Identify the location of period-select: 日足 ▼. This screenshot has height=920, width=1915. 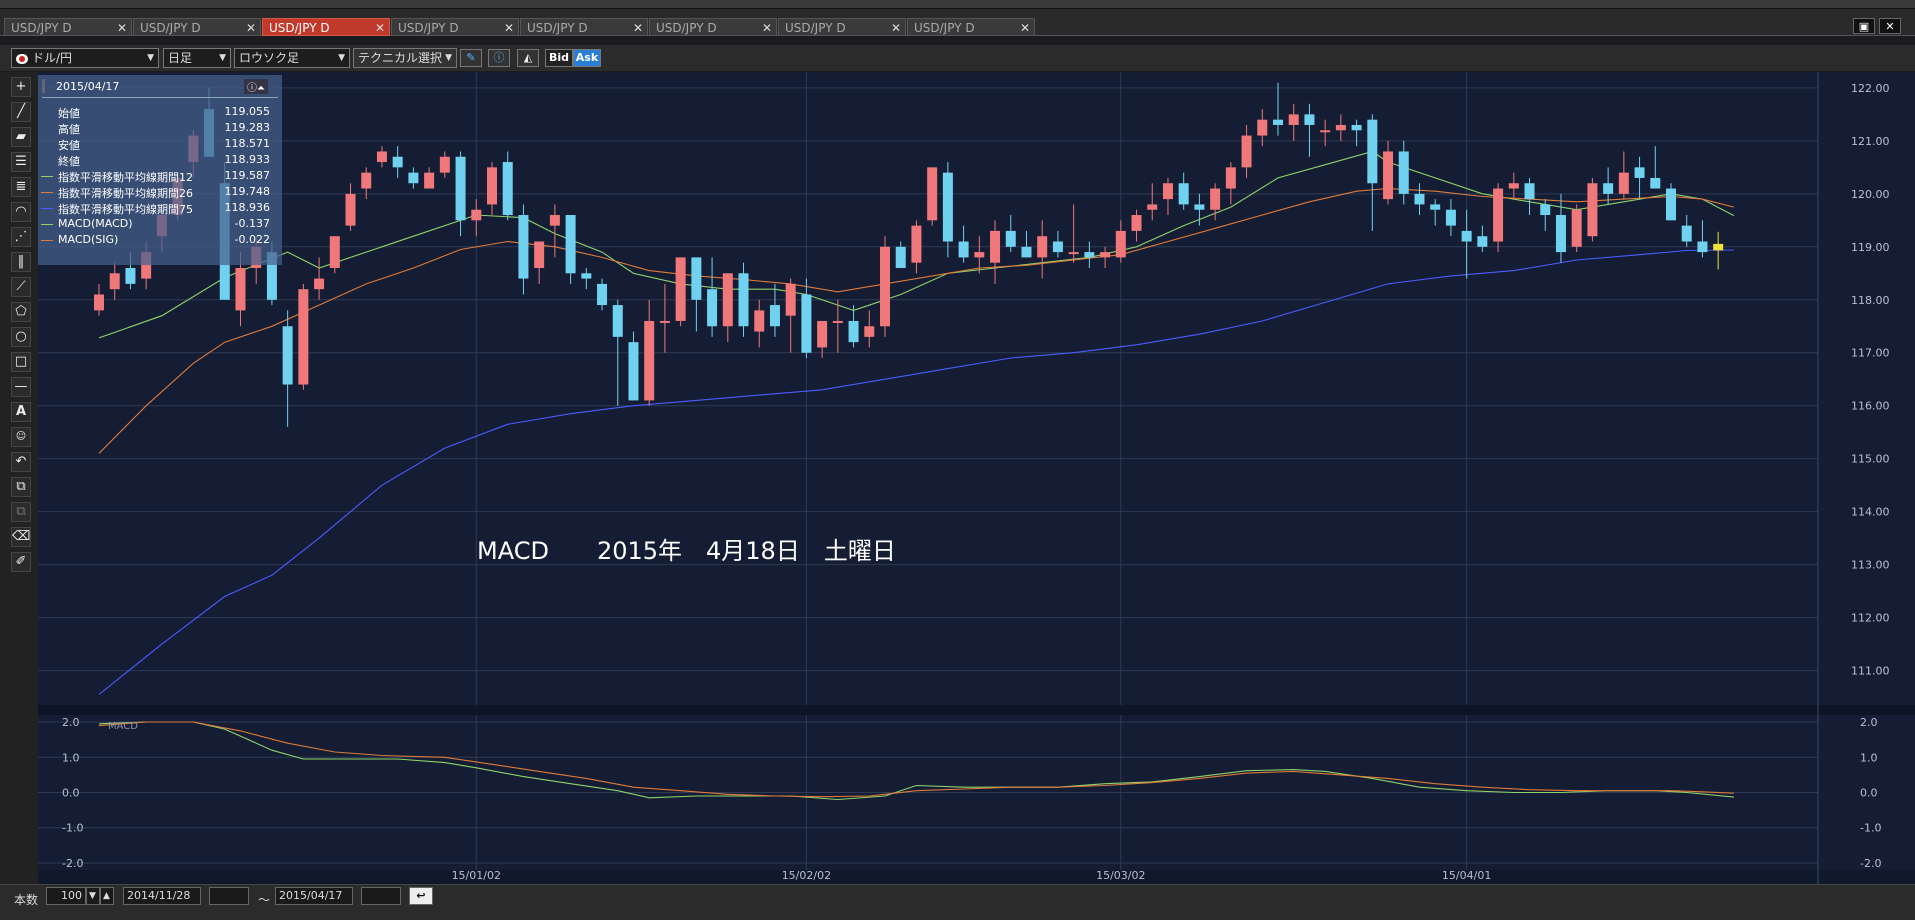
(197, 58).